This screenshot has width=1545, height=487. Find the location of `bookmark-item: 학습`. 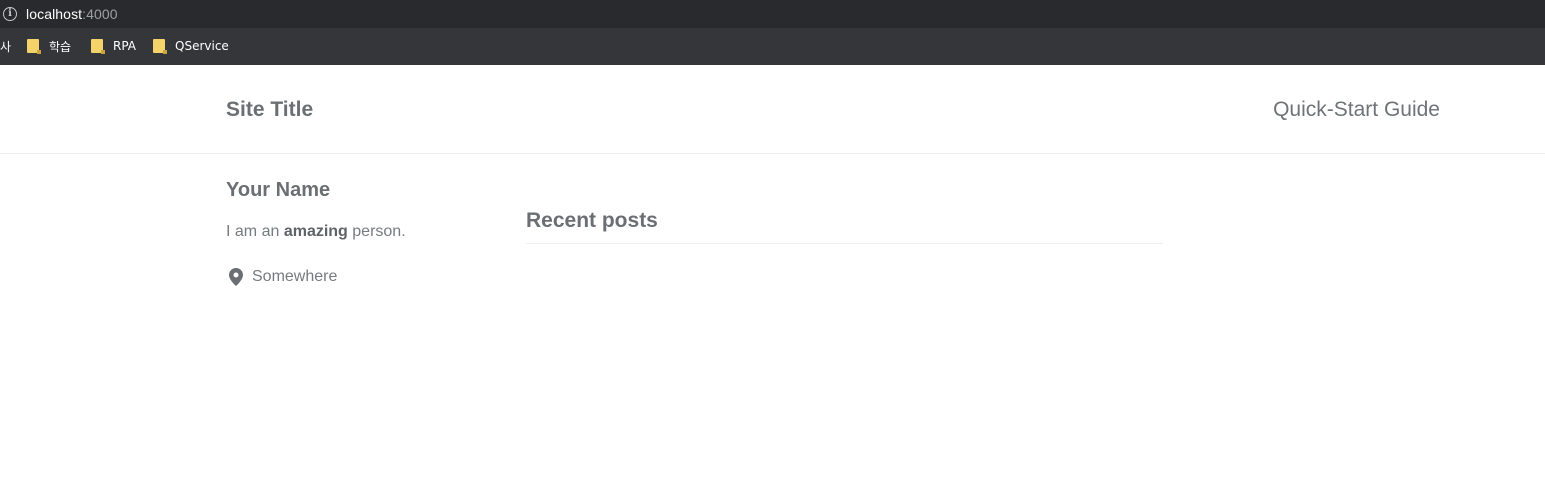

bookmark-item: 학습 is located at coordinates (49, 46).